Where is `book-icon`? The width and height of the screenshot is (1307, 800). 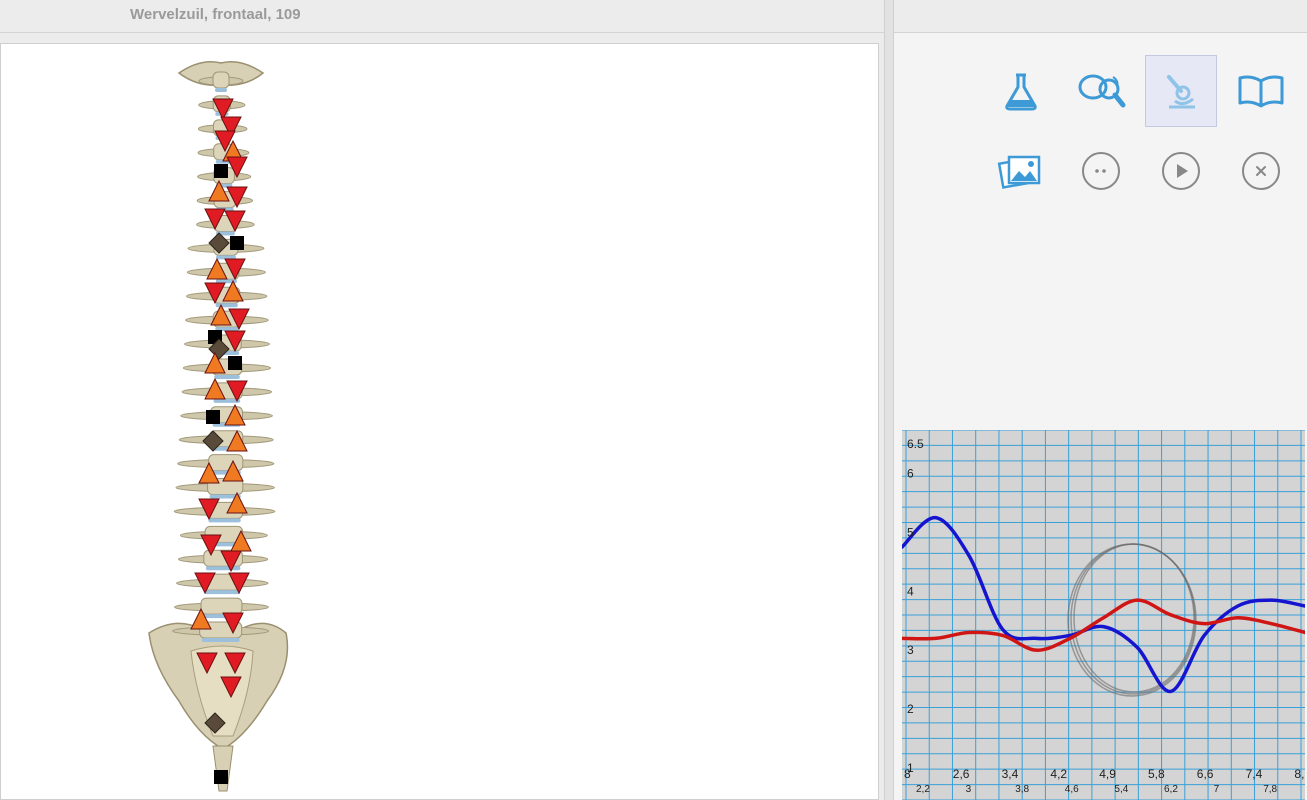
book-icon is located at coordinates (1261, 91).